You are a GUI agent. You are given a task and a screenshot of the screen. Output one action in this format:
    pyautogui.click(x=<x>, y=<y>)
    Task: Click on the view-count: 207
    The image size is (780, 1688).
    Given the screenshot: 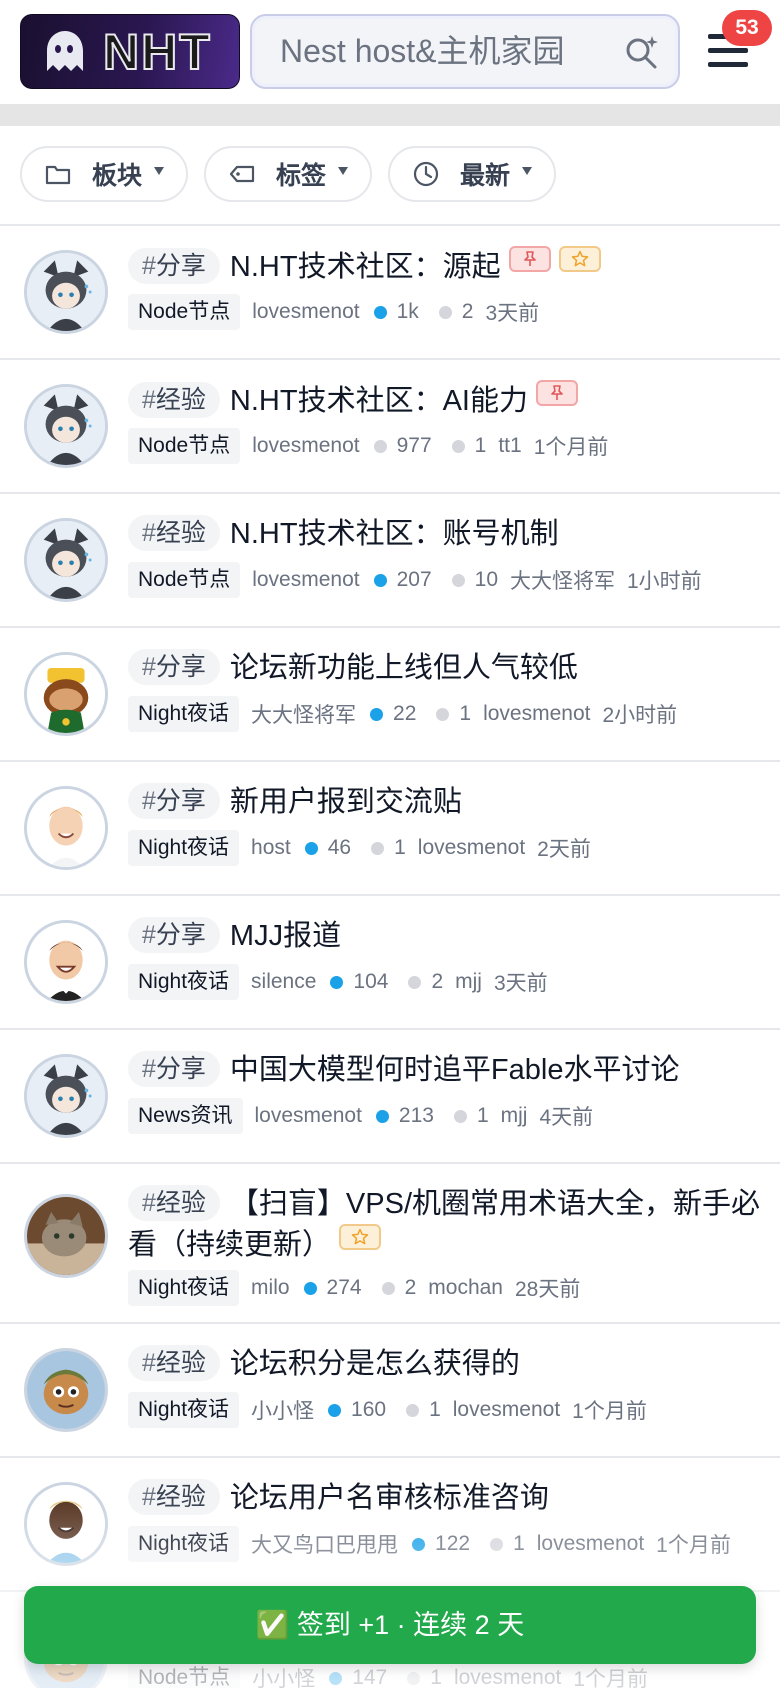 What is the action you would take?
    pyautogui.click(x=414, y=579)
    